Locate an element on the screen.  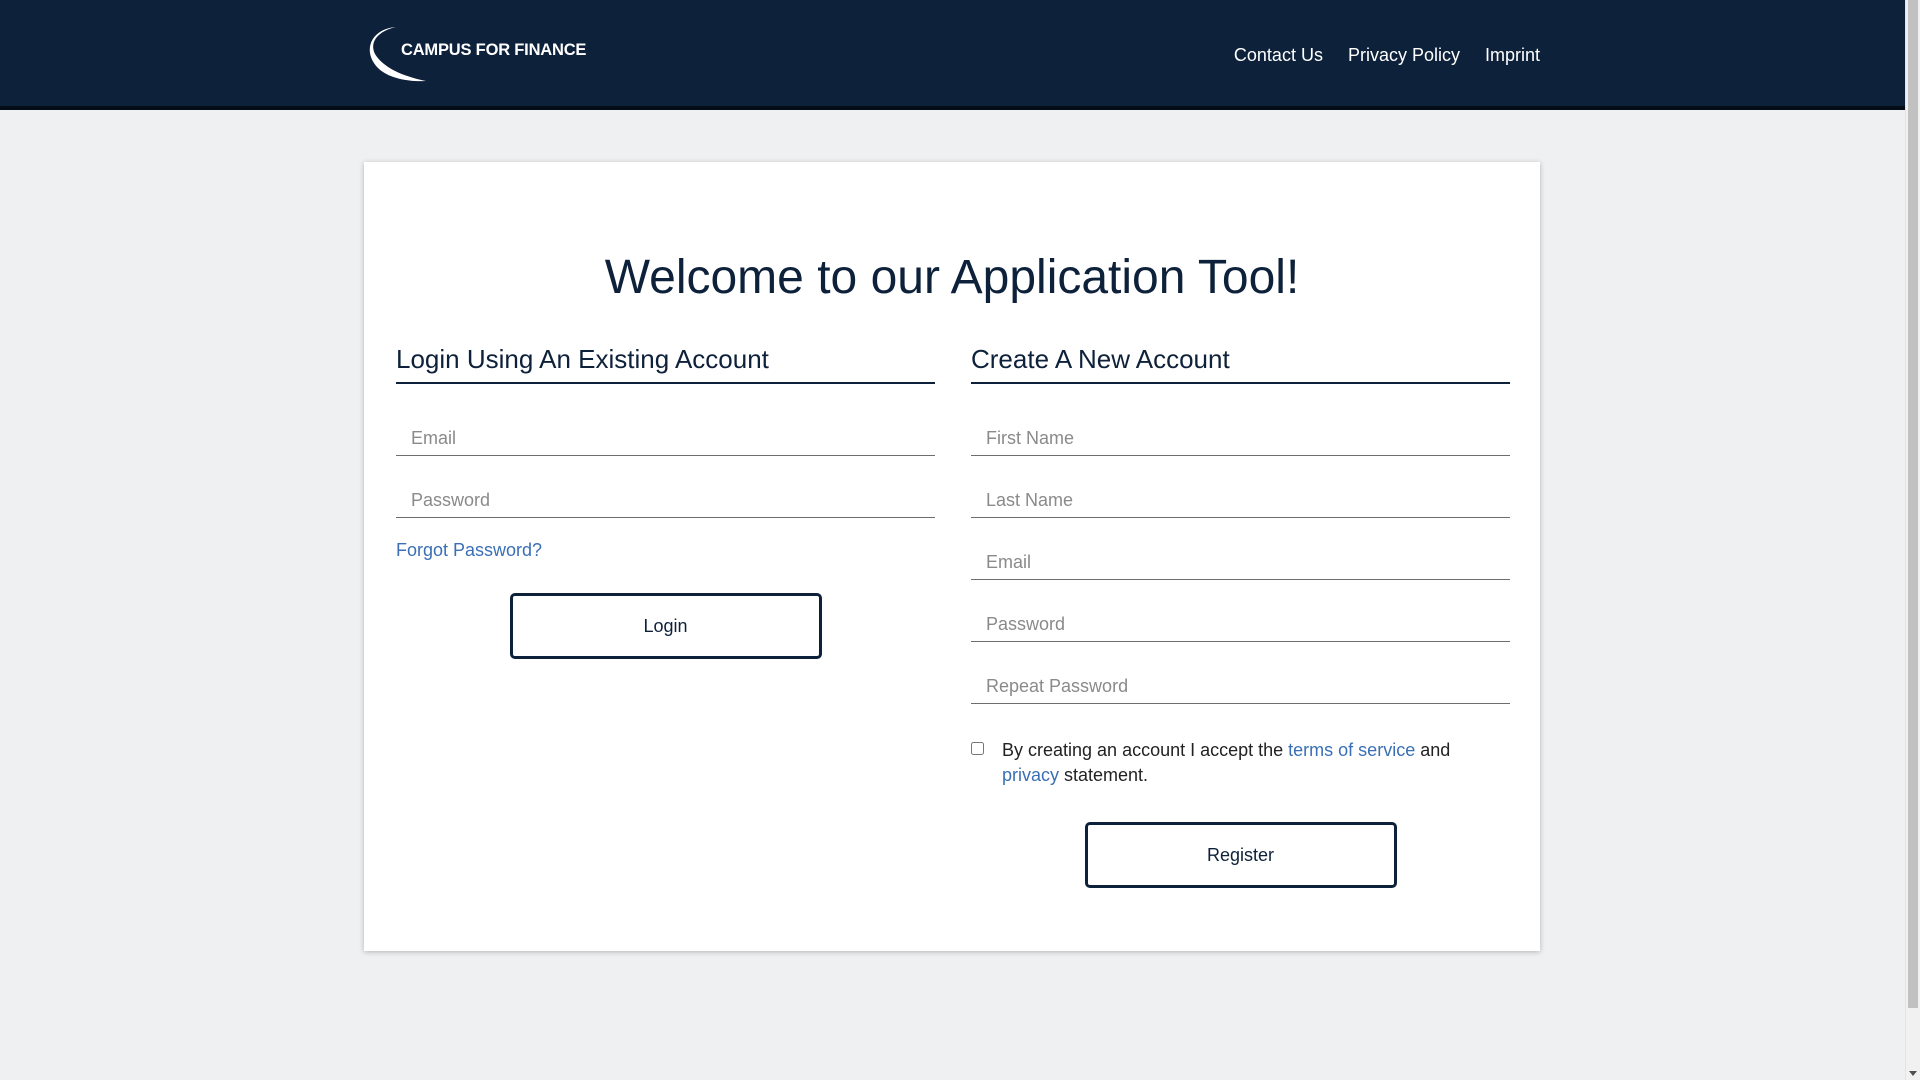
terms-text-suffix: statement. is located at coordinates (1104, 775).